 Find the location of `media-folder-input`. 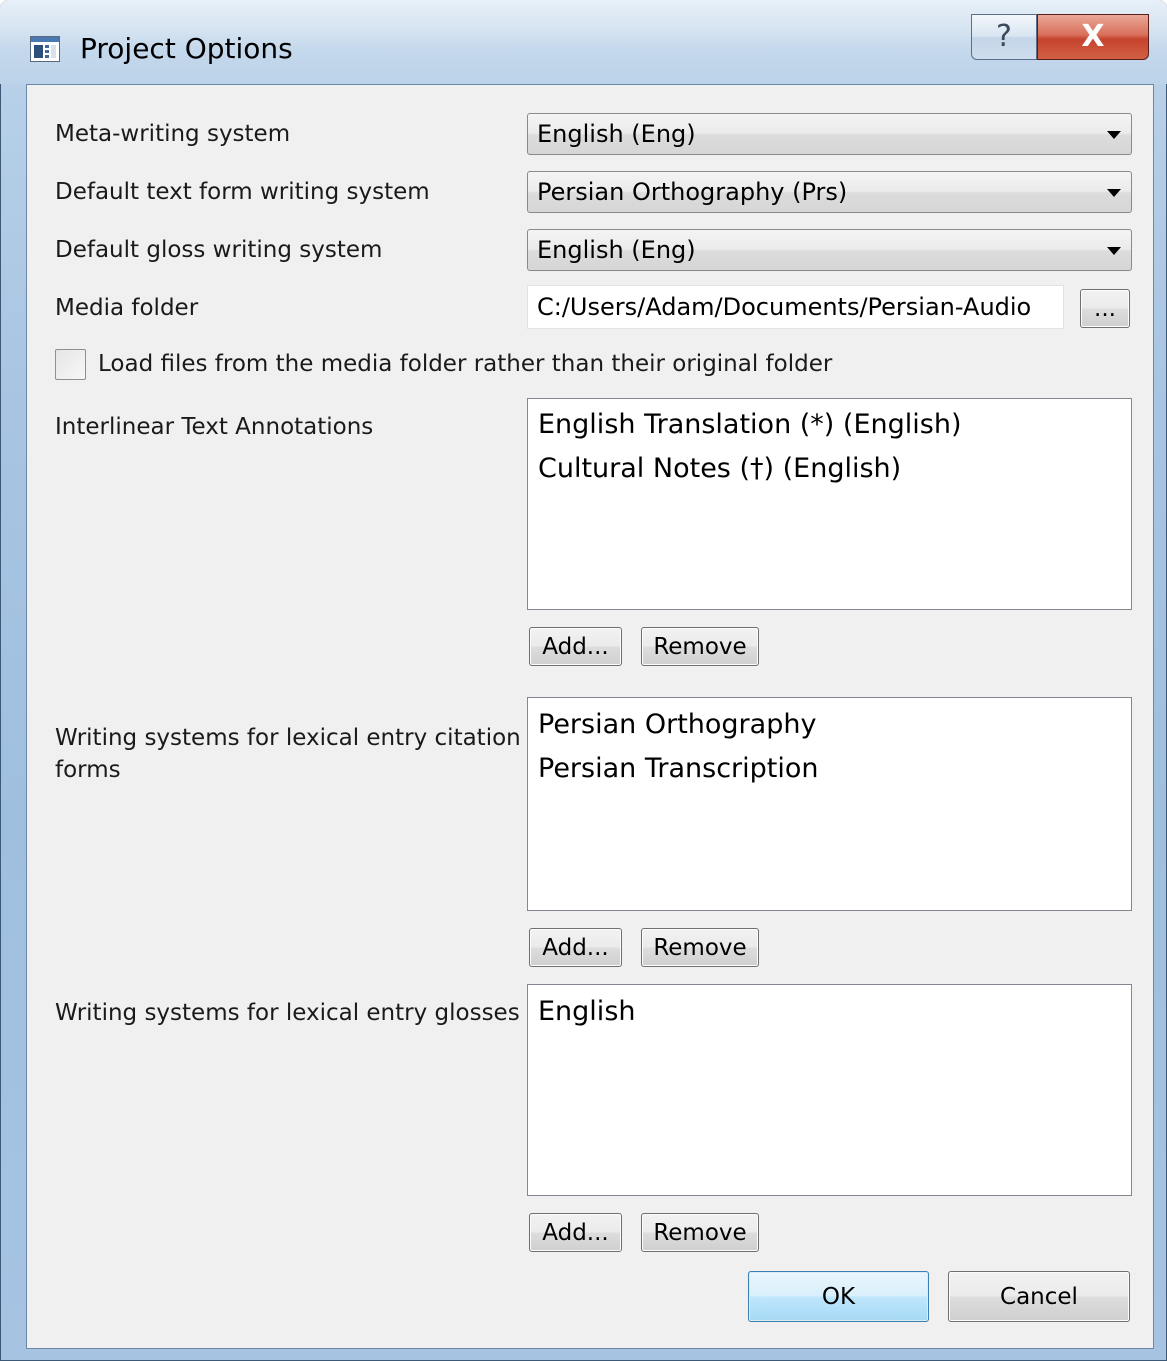

media-folder-input is located at coordinates (795, 307).